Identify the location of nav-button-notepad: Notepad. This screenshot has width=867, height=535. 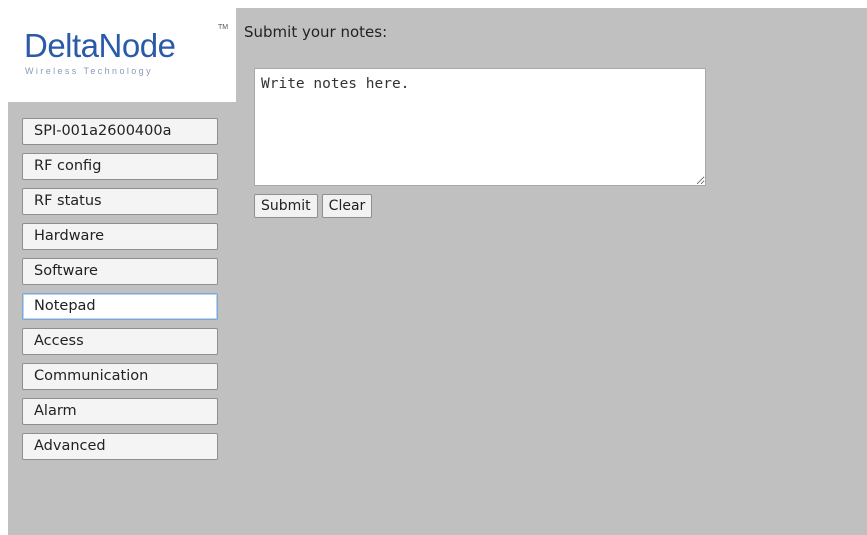
(120, 306).